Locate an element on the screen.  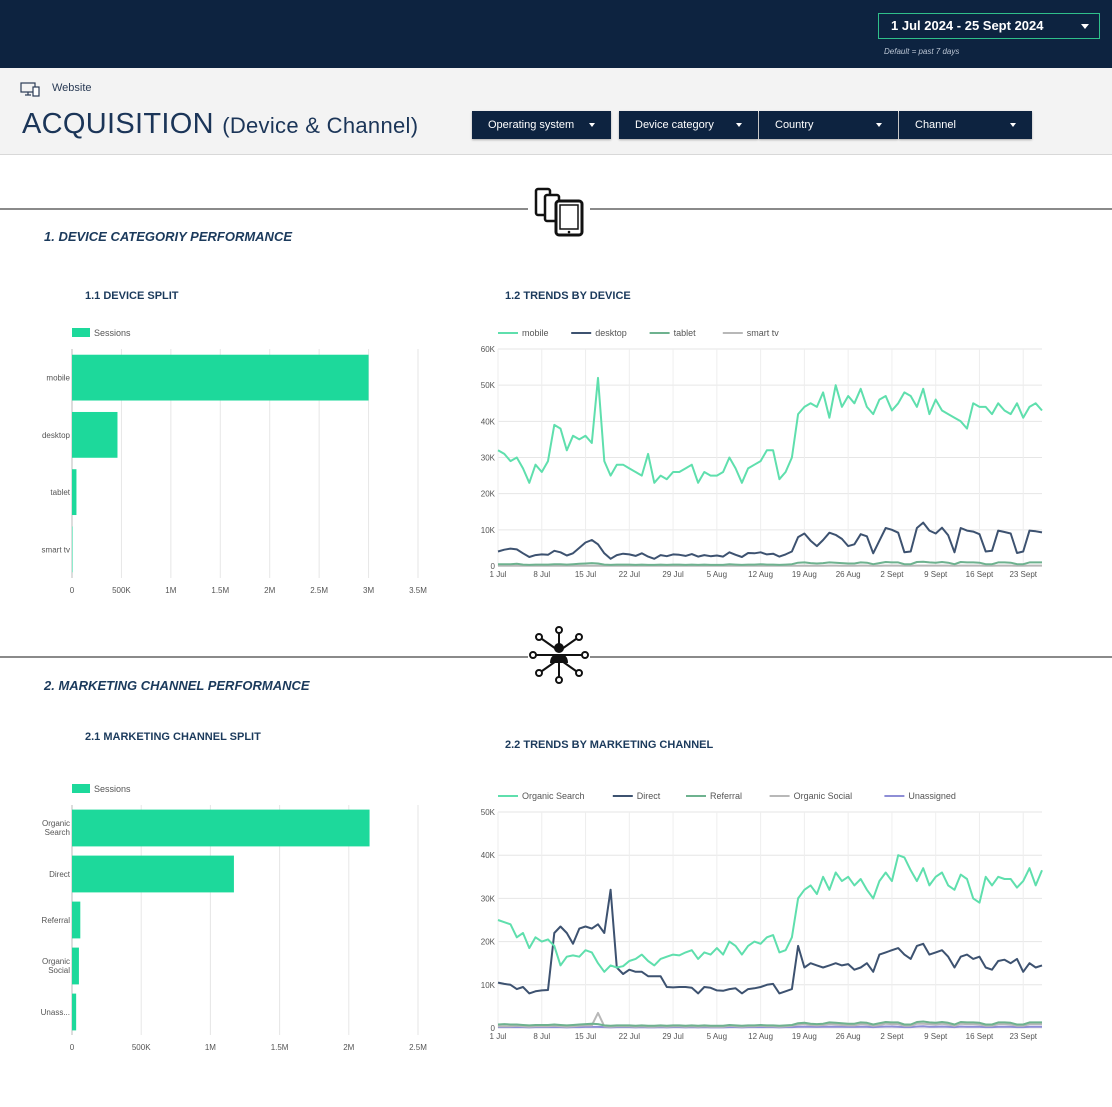
legend-label: smart tv is located at coordinates (763, 333).